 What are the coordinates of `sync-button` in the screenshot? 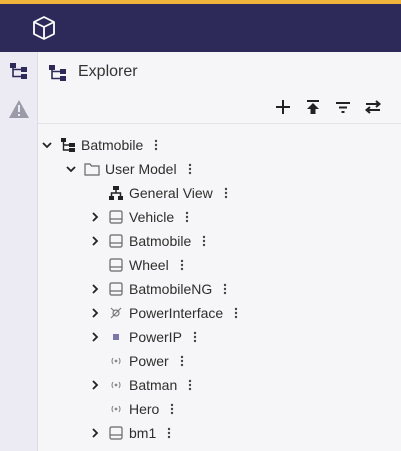 It's located at (373, 109).